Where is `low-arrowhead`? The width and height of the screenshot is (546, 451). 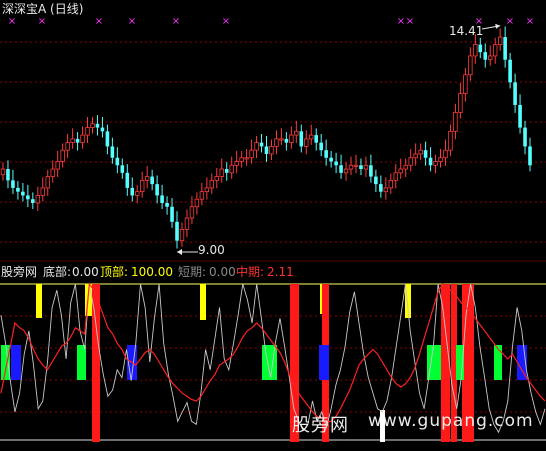 low-arrowhead is located at coordinates (180, 252).